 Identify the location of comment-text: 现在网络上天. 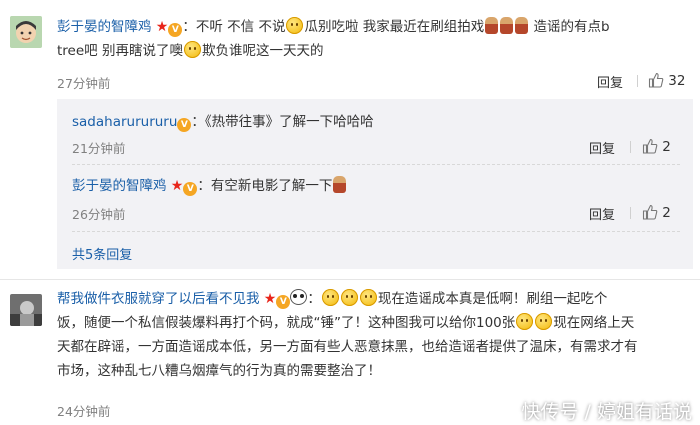
(594, 323).